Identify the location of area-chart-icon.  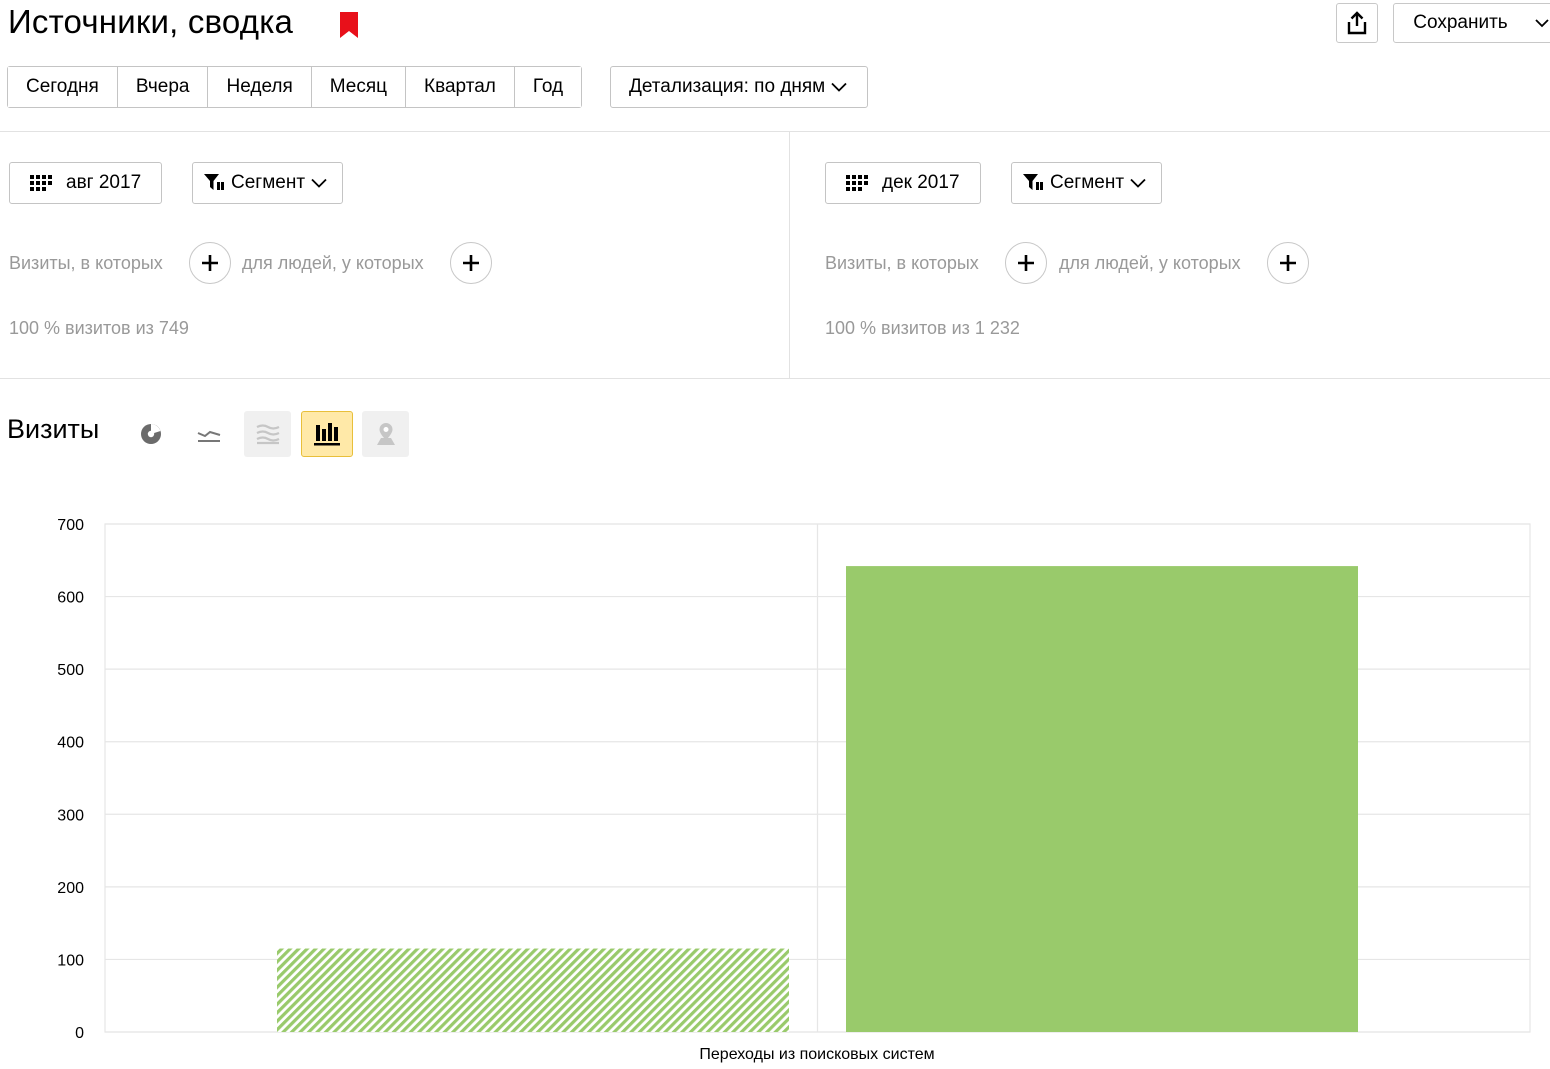
(267, 434).